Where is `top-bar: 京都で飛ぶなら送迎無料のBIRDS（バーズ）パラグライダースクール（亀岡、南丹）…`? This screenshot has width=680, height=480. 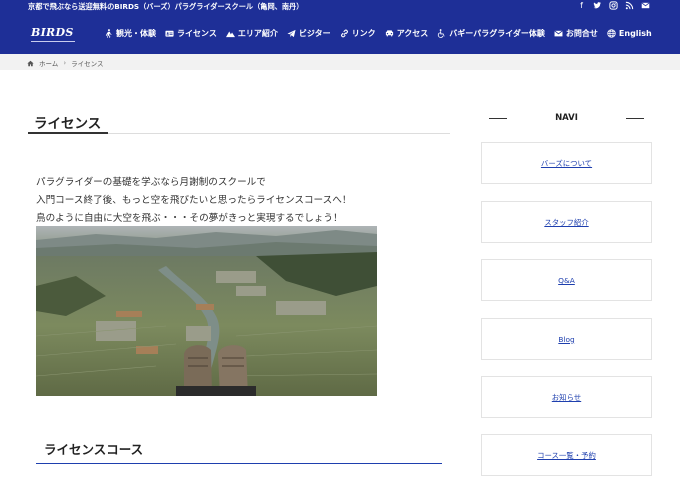 top-bar: 京都で飛ぶなら送迎無料のBIRDS（バーズ）パラグライダースクール（亀岡、南丹）… is located at coordinates (340, 7).